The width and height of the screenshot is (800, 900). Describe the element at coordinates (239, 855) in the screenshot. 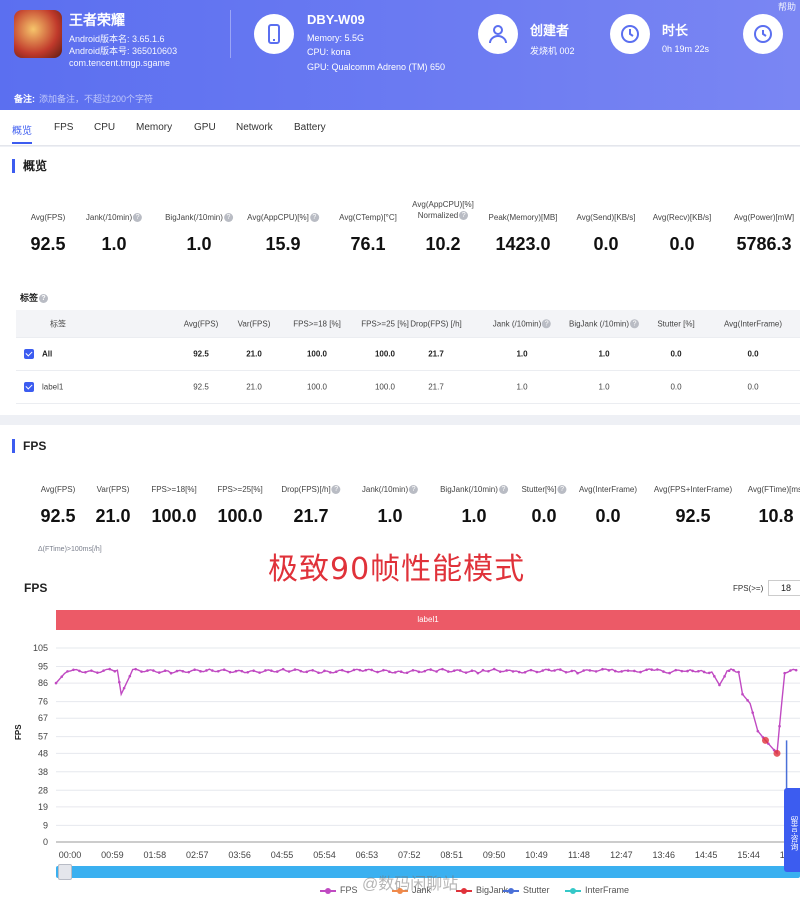

I see `x-tick-label: 03:56` at that location.